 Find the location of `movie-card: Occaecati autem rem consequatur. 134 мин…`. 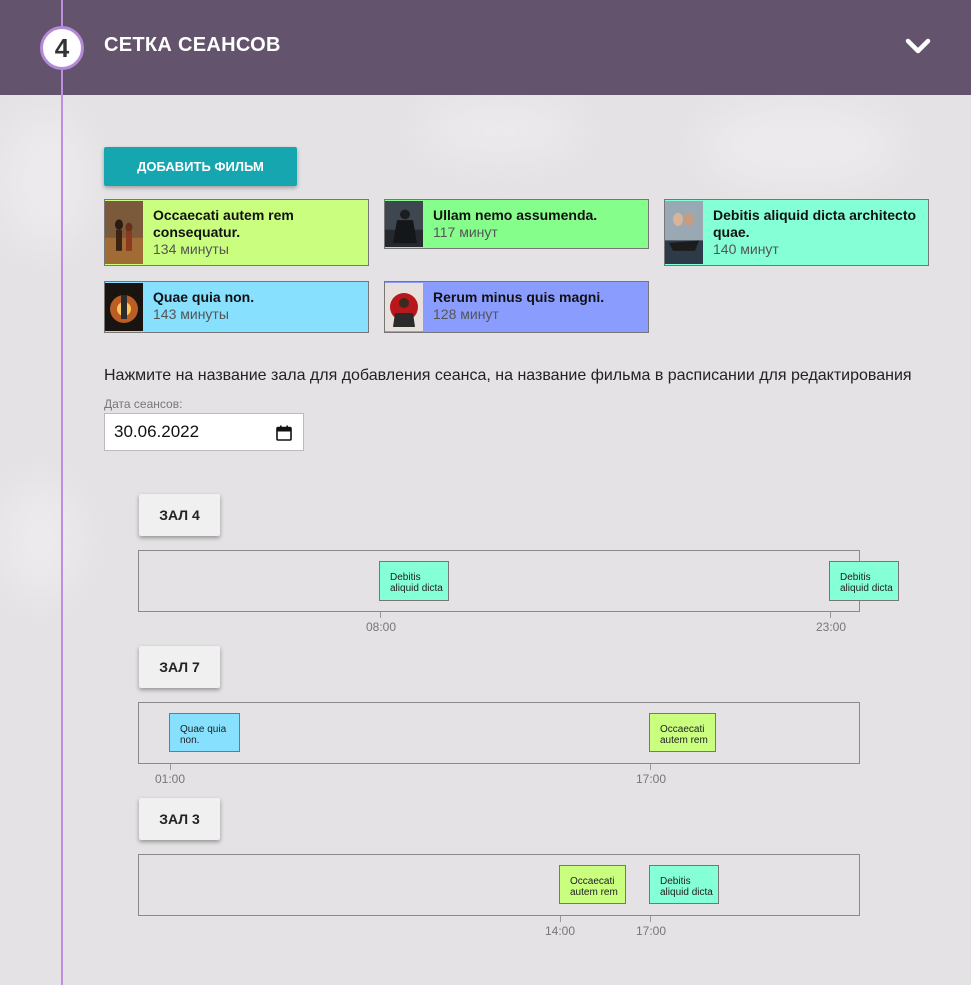

movie-card: Occaecati autem rem consequatur. 134 мин… is located at coordinates (236, 232).